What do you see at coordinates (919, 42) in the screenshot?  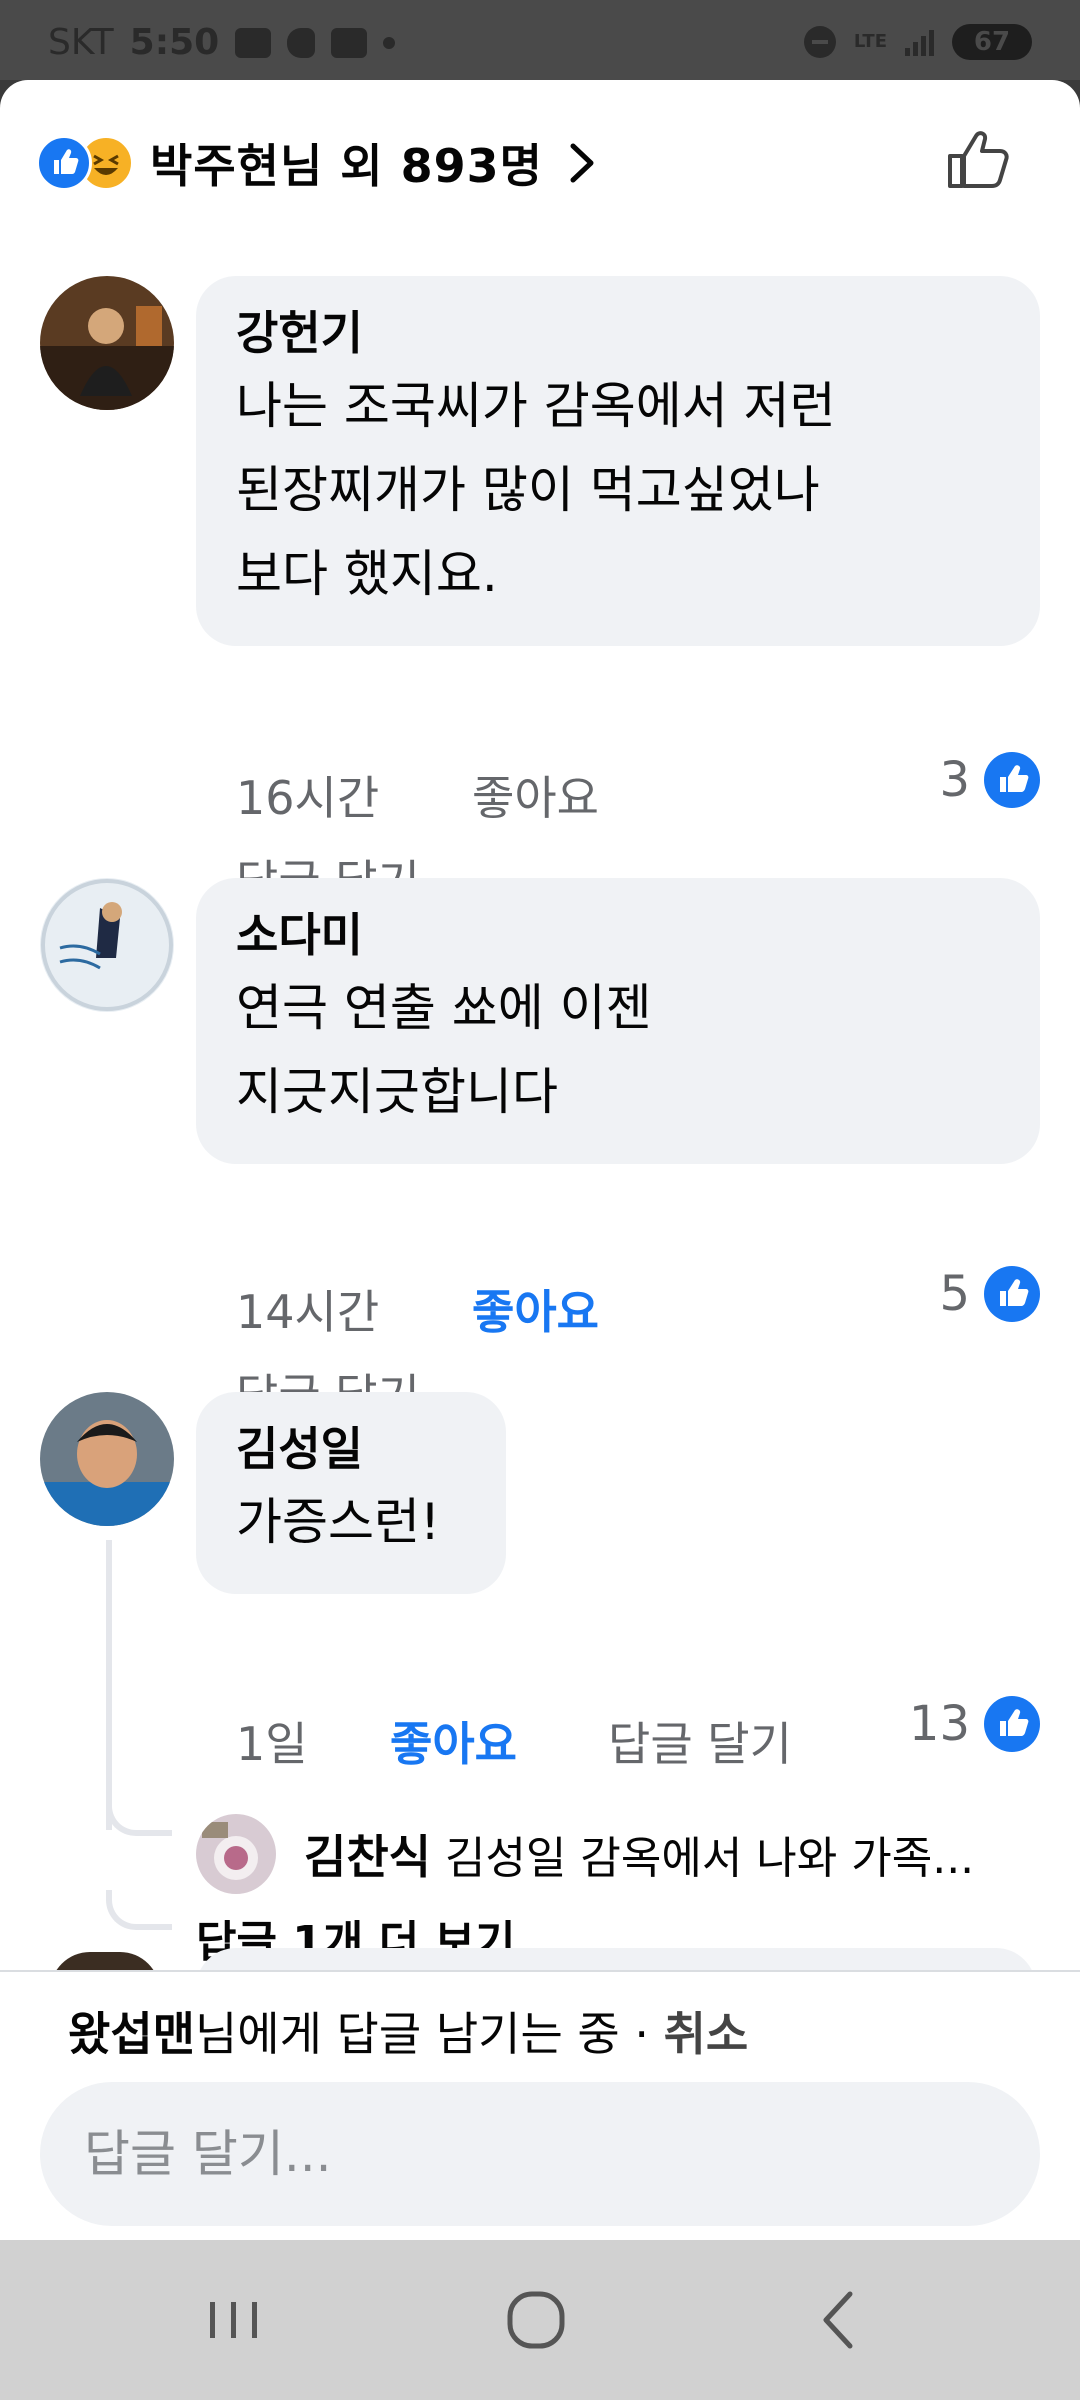 I see `signal-icon` at bounding box center [919, 42].